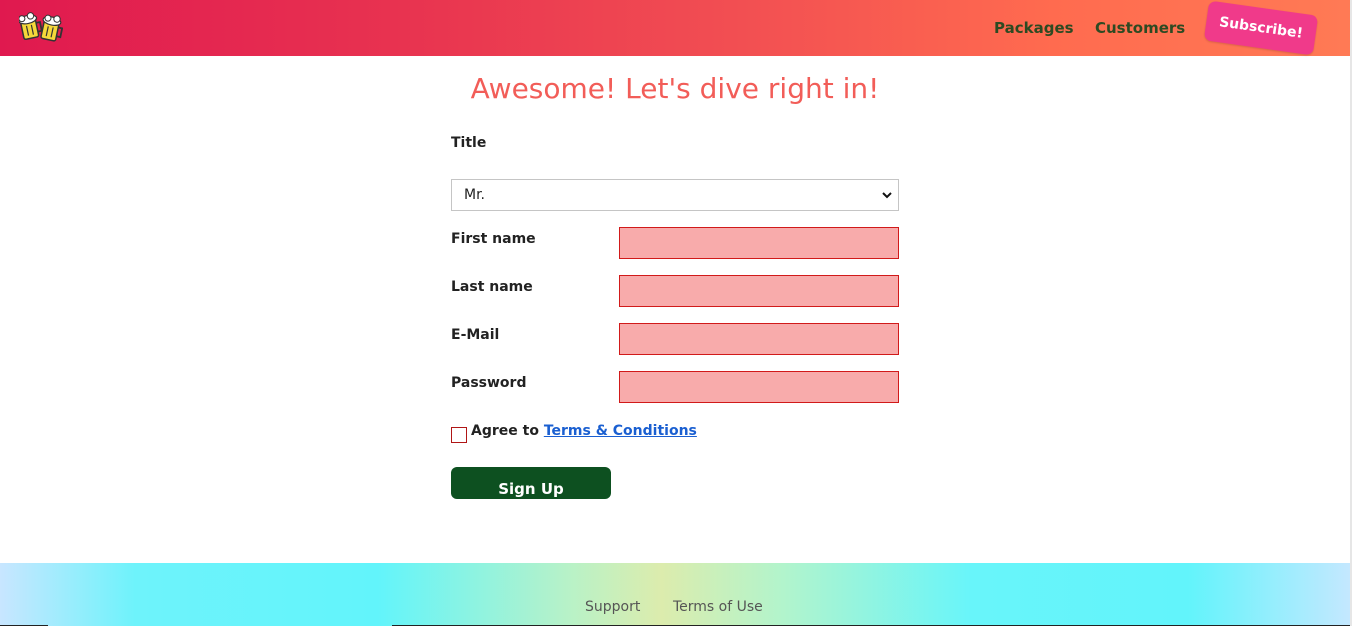 The width and height of the screenshot is (1352, 626). I want to click on password-field, so click(759, 387).